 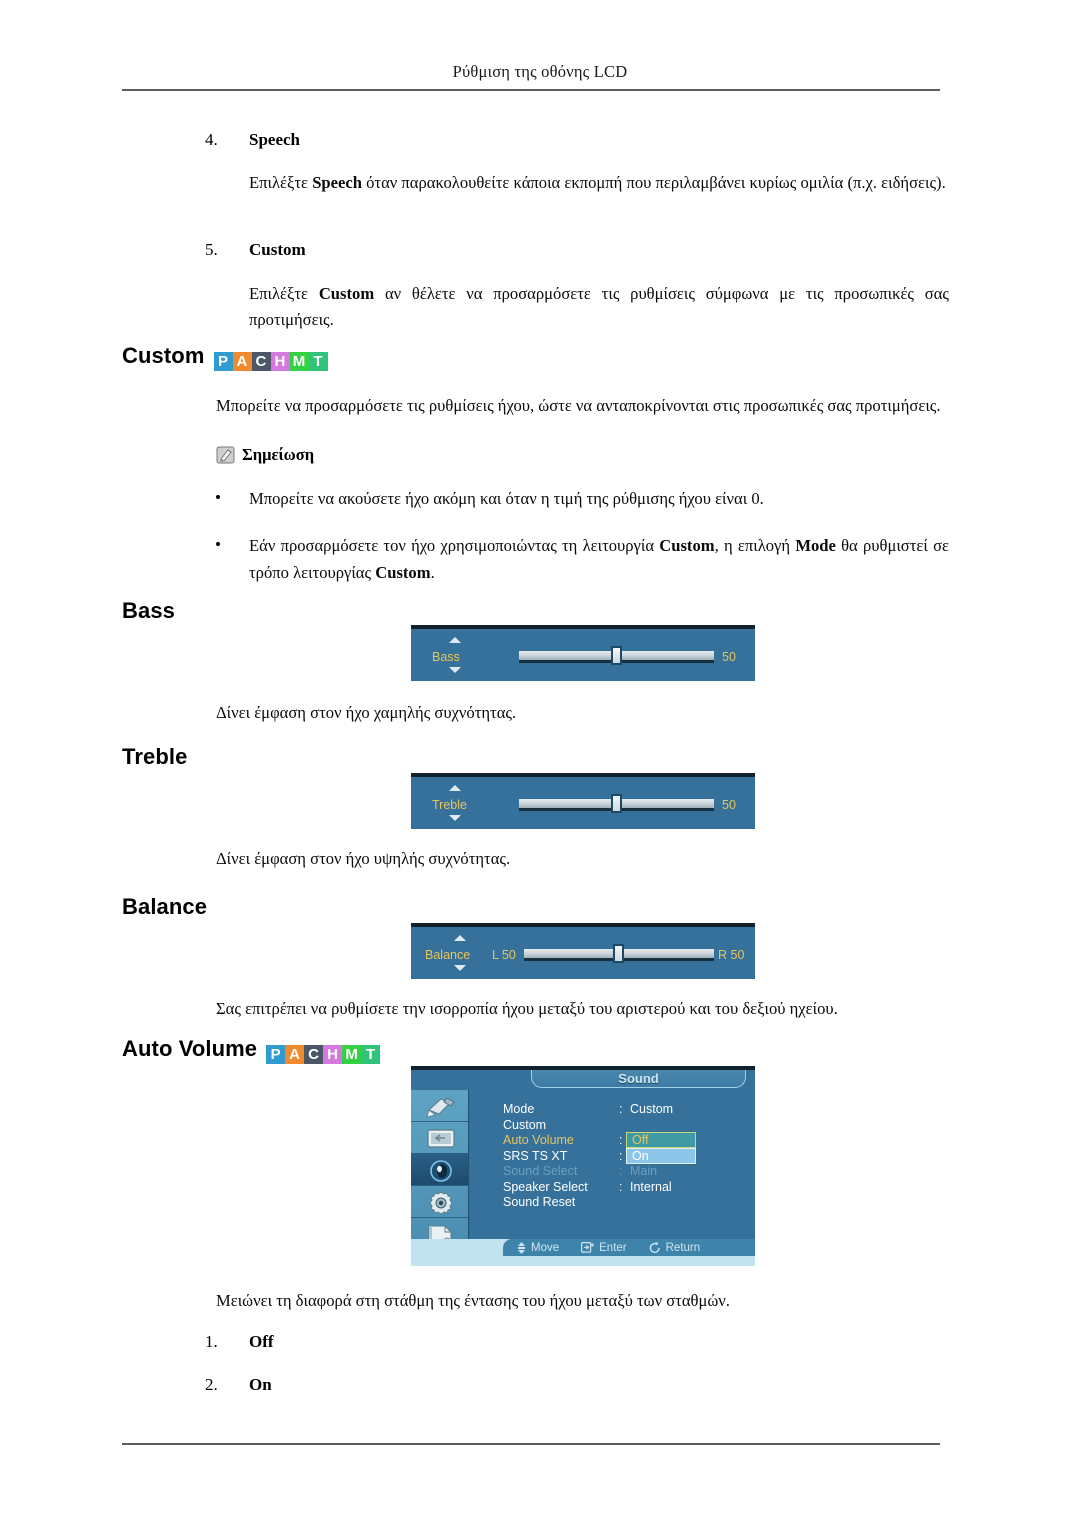 I want to click on osd-footer-inner: Move Enter Return, so click(x=629, y=1247).